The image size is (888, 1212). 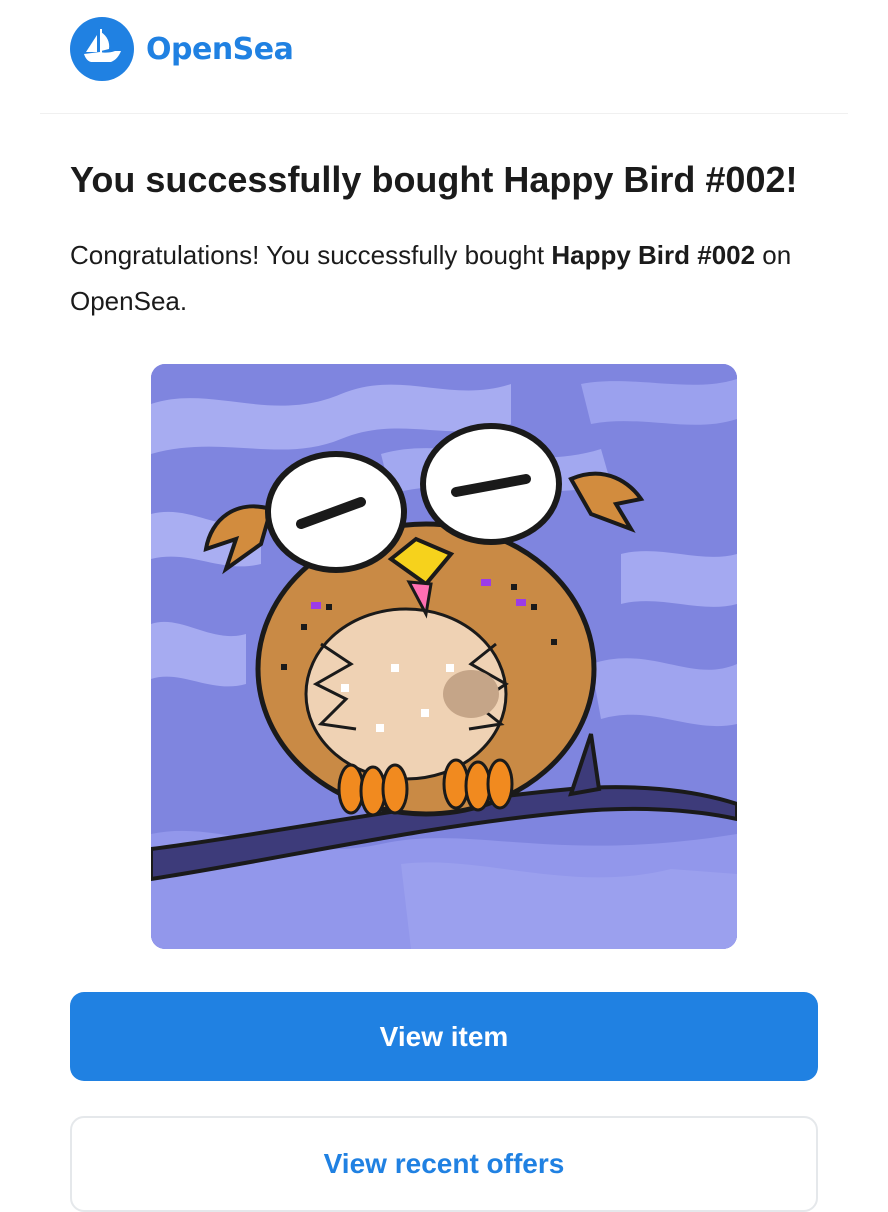 I want to click on message-prefix: Congratulations! You successfully bought, so click(x=311, y=255).